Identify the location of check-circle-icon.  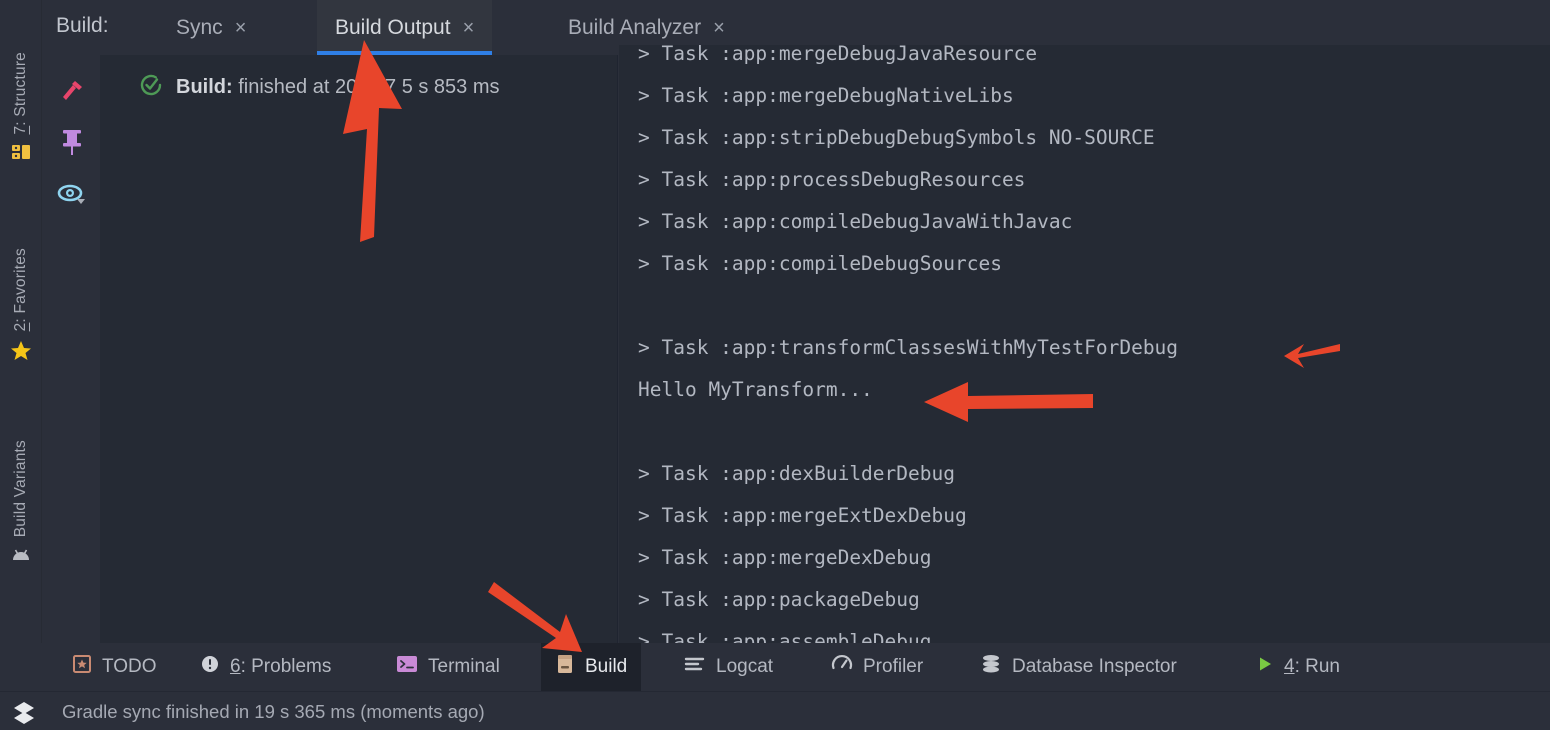
(151, 87).